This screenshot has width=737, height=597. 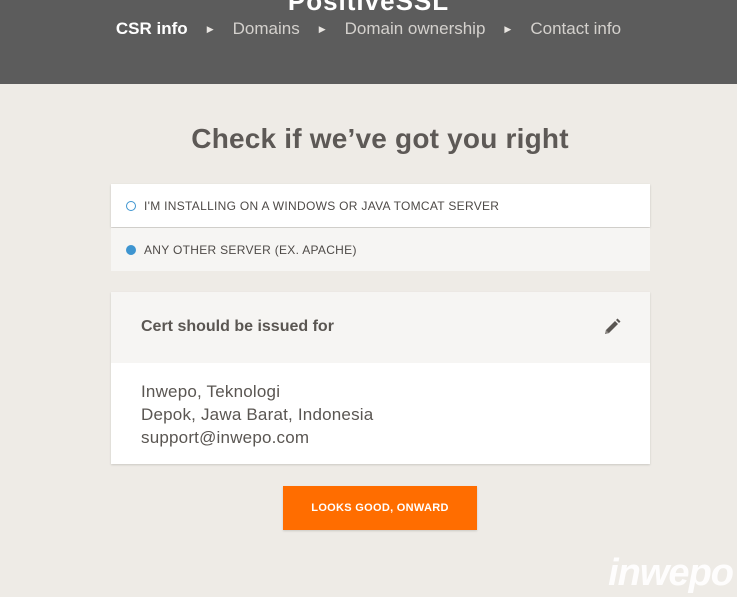 What do you see at coordinates (257, 414) in the screenshot?
I see `location-line: Depok, Jawa Barat, Indonesia` at bounding box center [257, 414].